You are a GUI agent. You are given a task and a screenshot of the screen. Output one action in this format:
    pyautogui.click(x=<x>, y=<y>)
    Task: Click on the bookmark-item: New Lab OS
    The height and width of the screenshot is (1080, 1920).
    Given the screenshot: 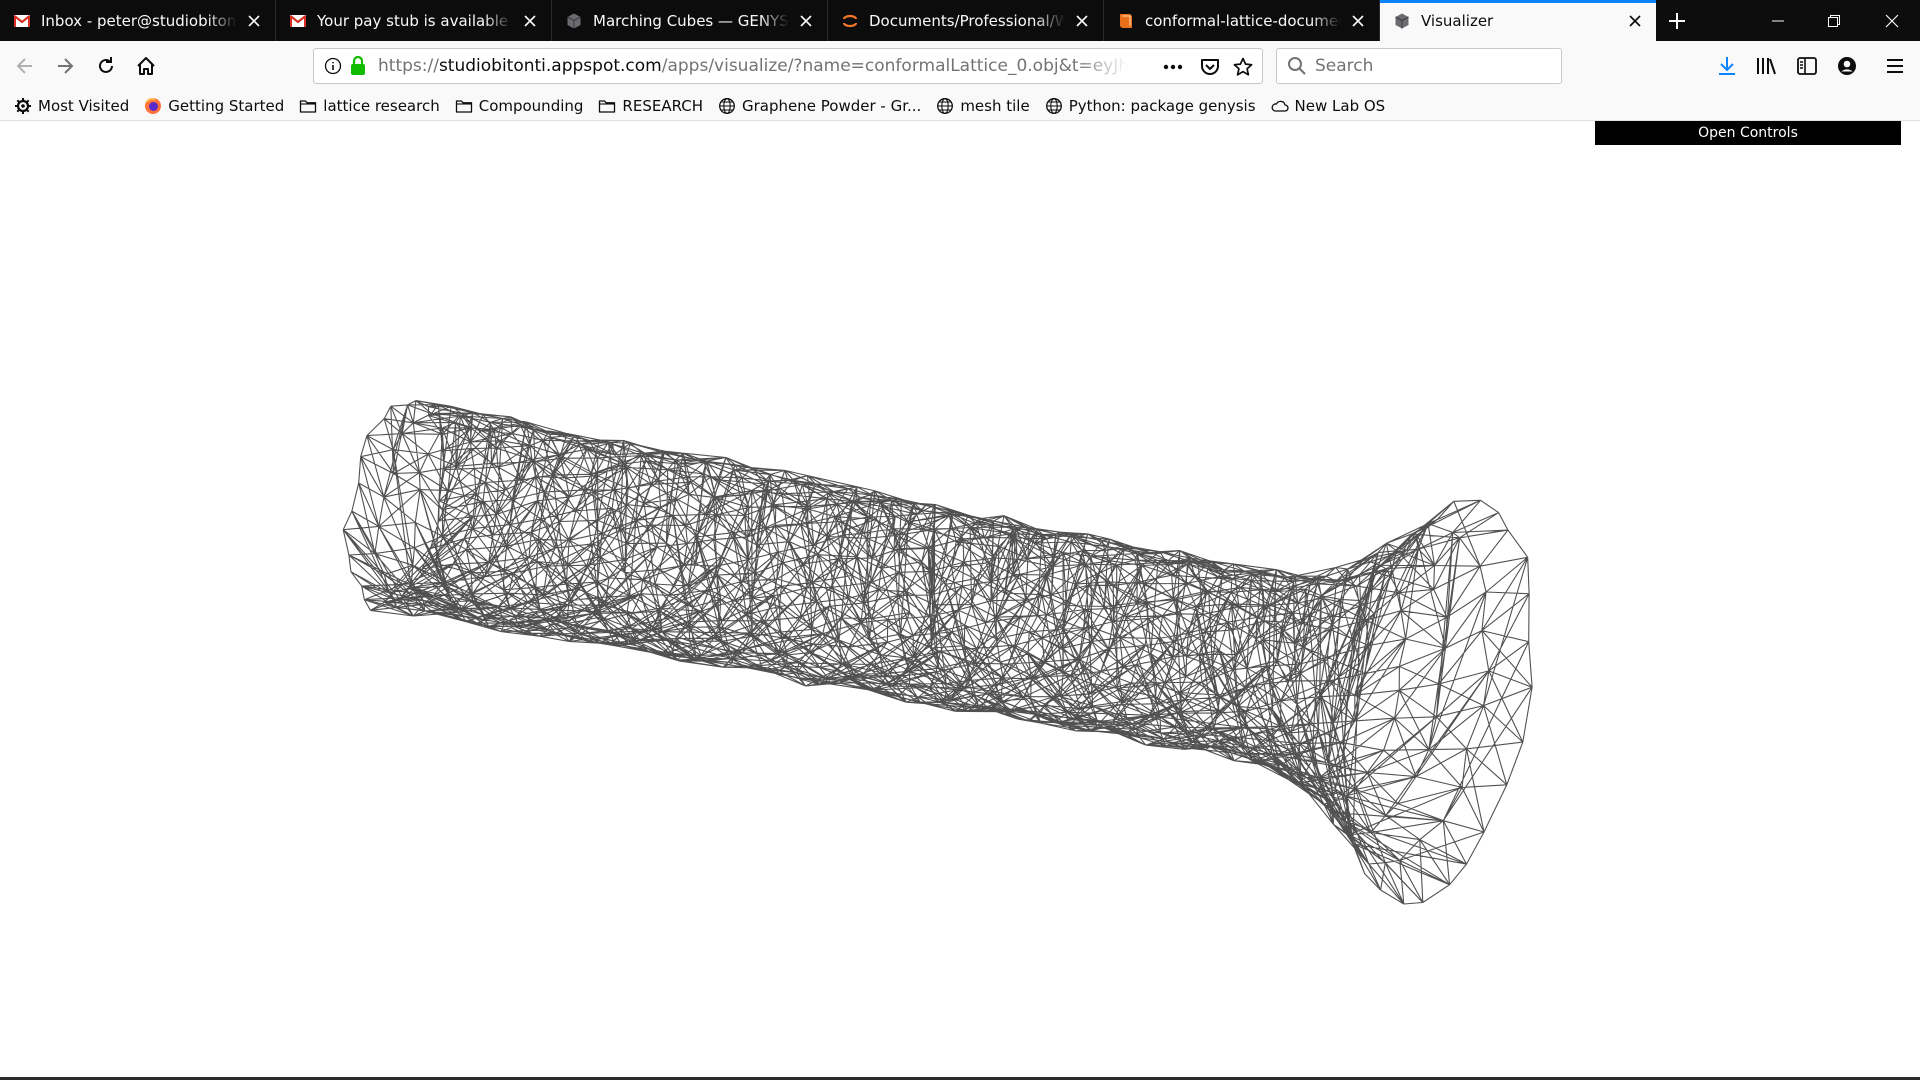 What is the action you would take?
    pyautogui.click(x=1328, y=105)
    